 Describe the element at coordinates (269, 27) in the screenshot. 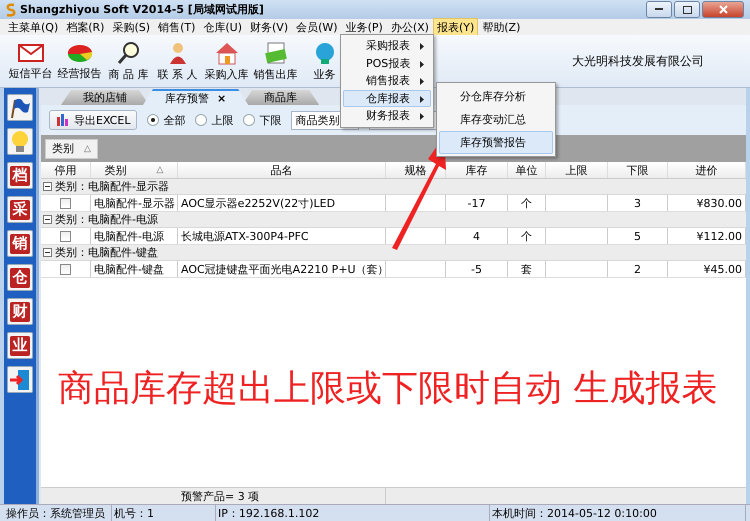

I see `menu-item: 财务(V)` at that location.